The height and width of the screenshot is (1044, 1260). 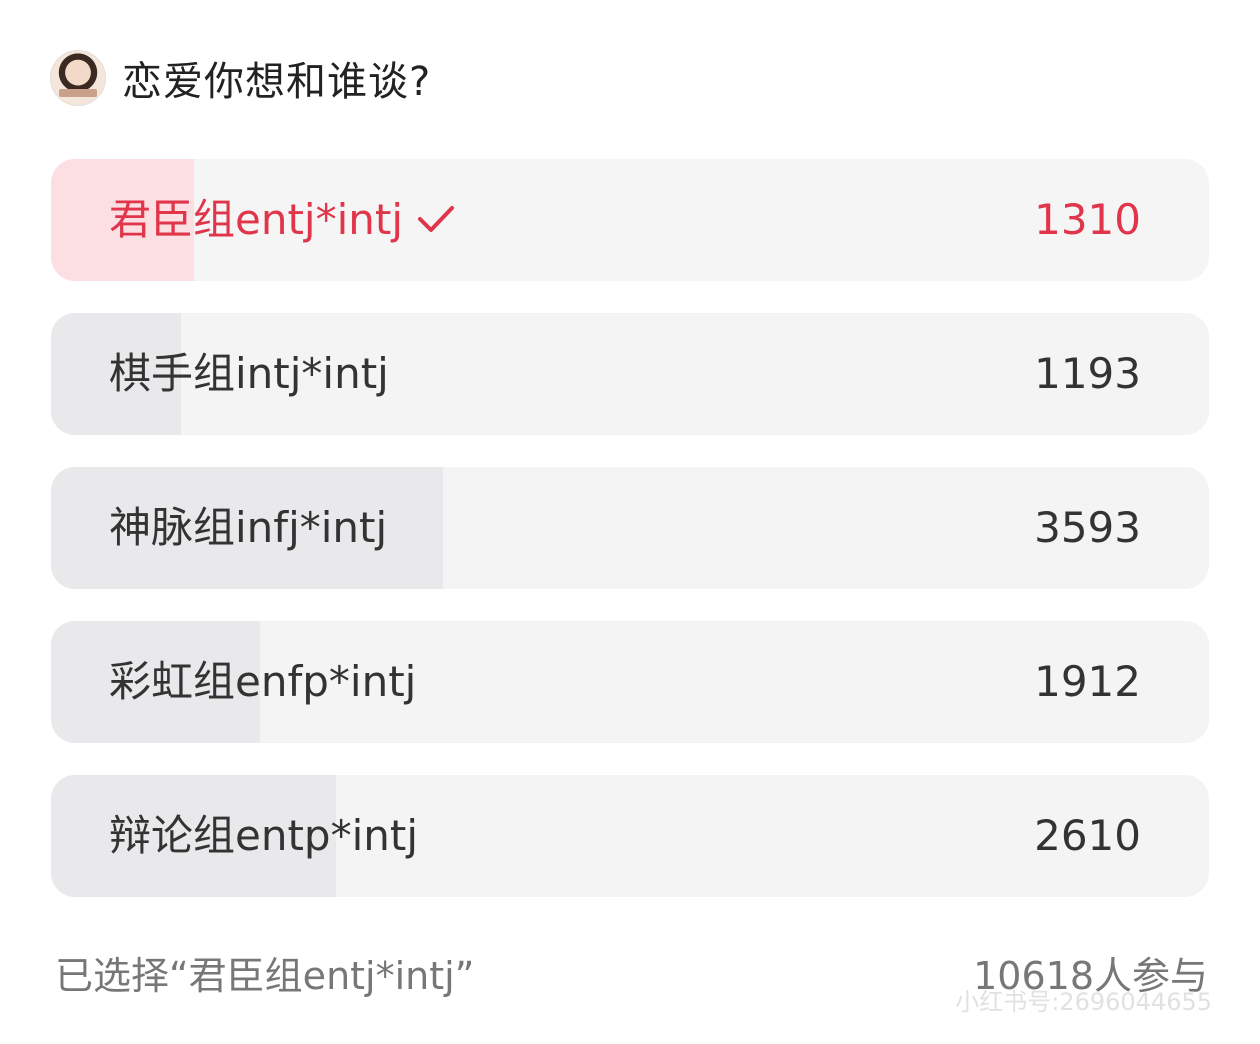 I want to click on option-label: 君臣组entj*intj, so click(x=282, y=220).